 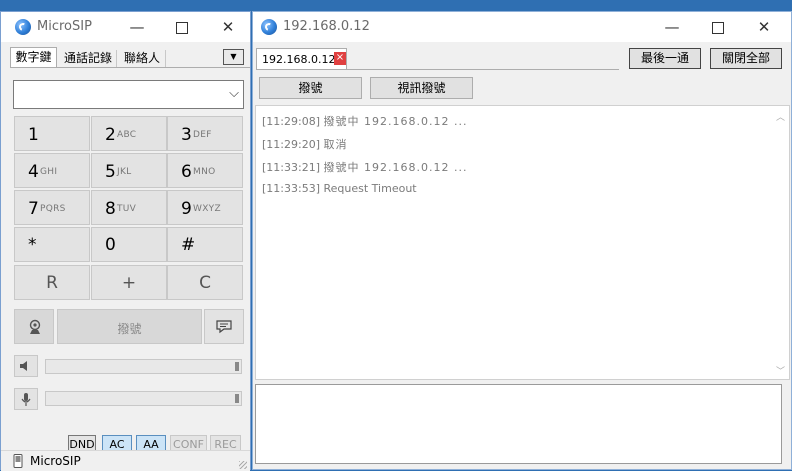 I want to click on key-label: +, so click(x=129, y=283).